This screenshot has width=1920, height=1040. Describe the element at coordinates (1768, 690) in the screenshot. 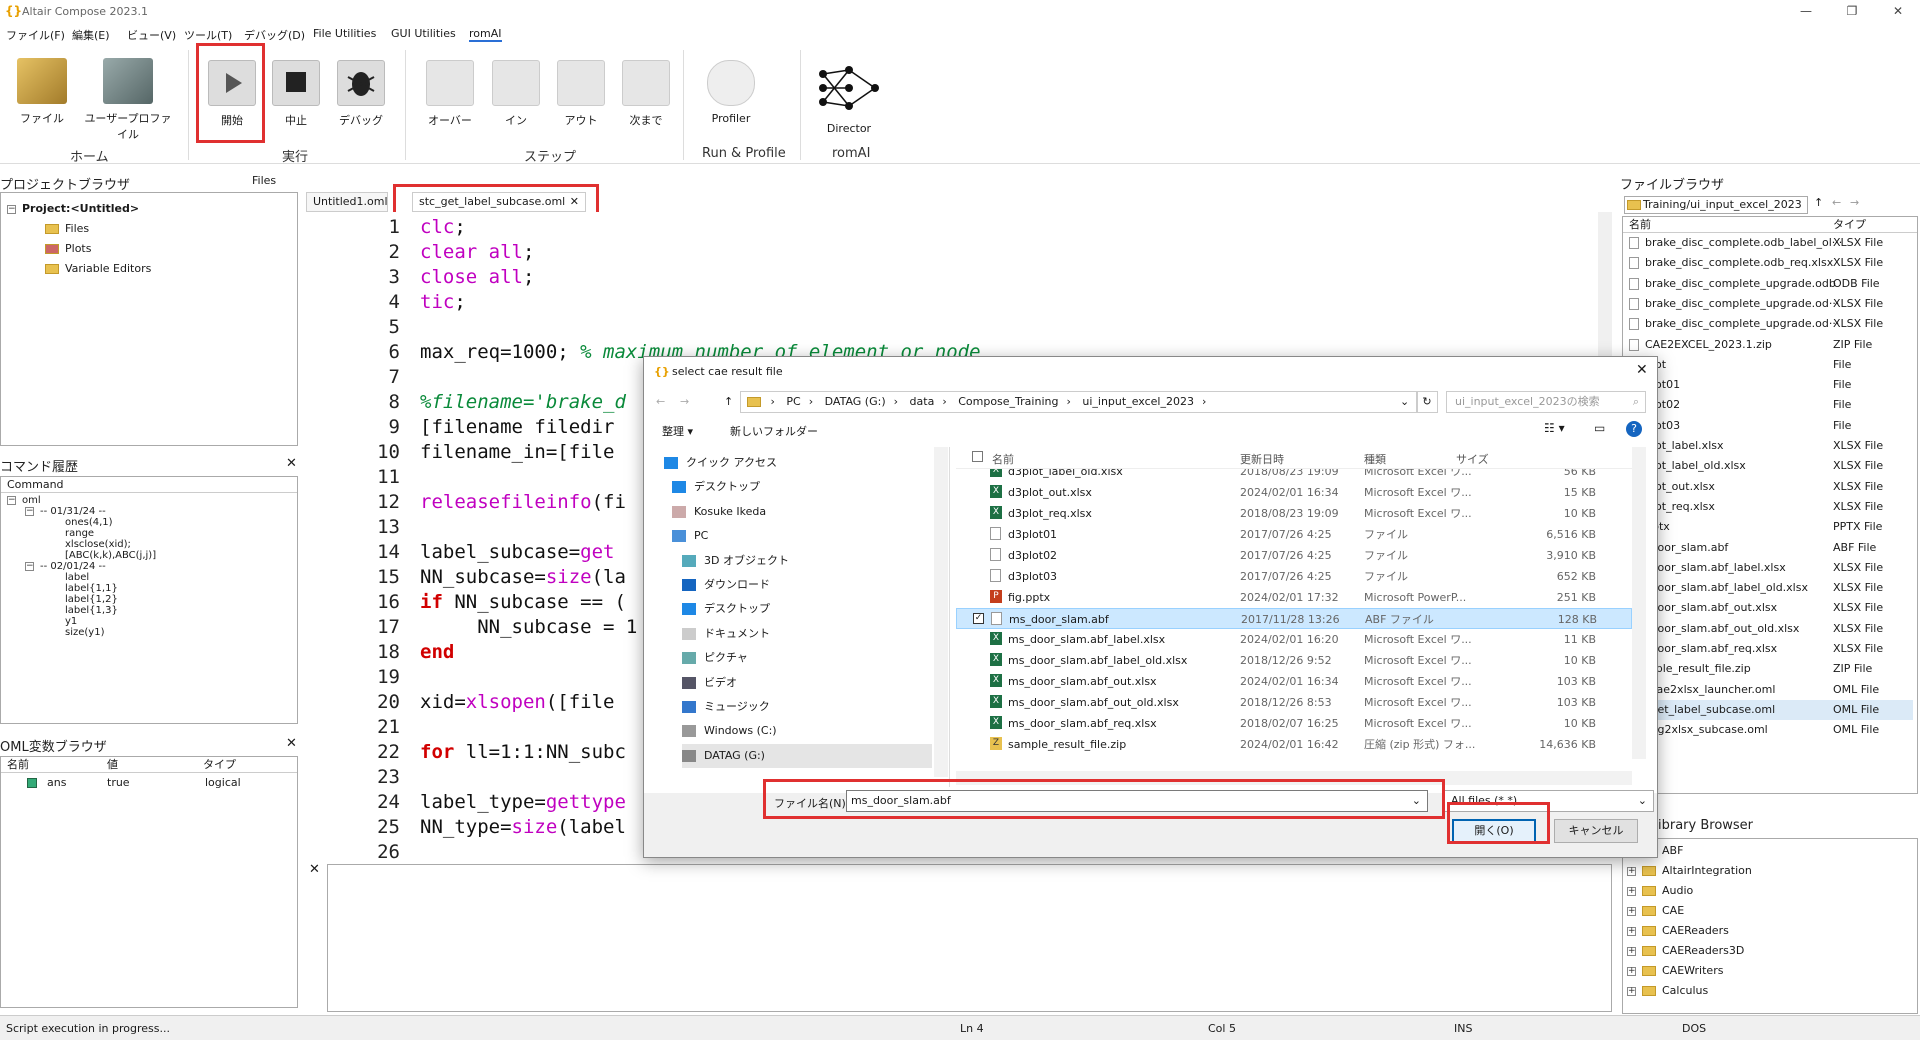

I see `fb-file-row: _cae2xlsx_launcher.oml OML File` at that location.